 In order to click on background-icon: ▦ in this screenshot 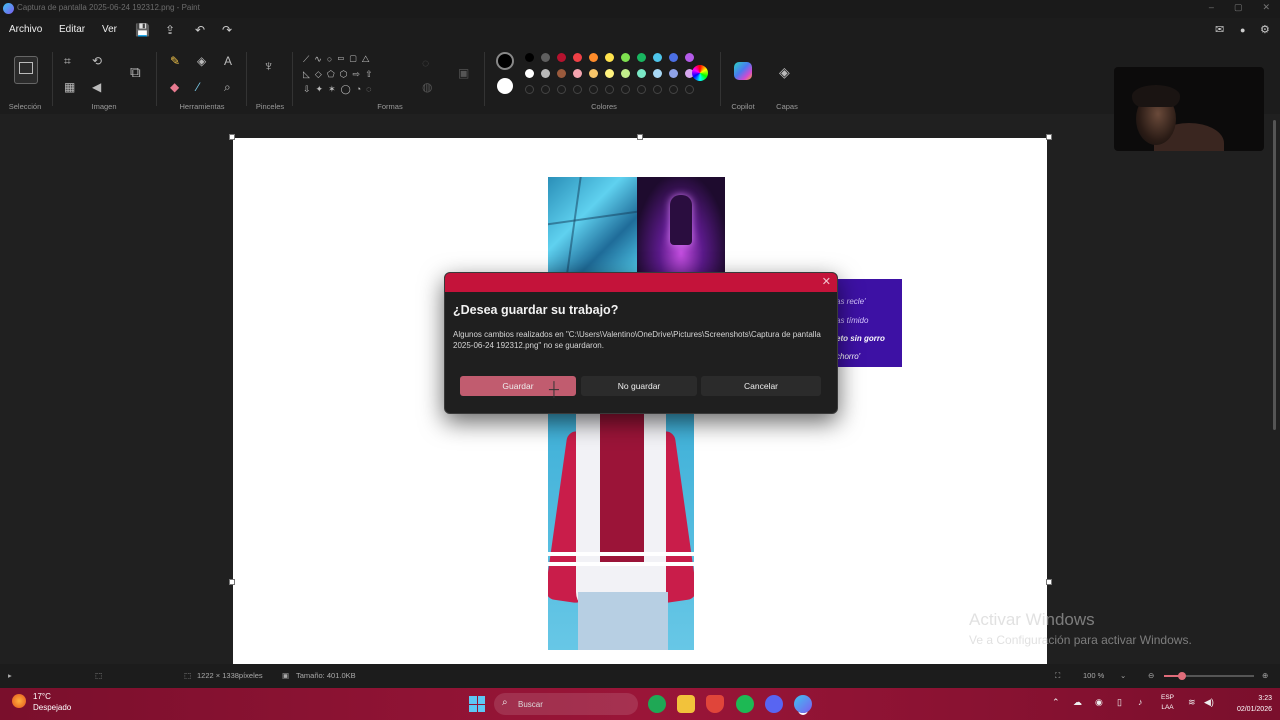, I will do `click(69, 87)`.